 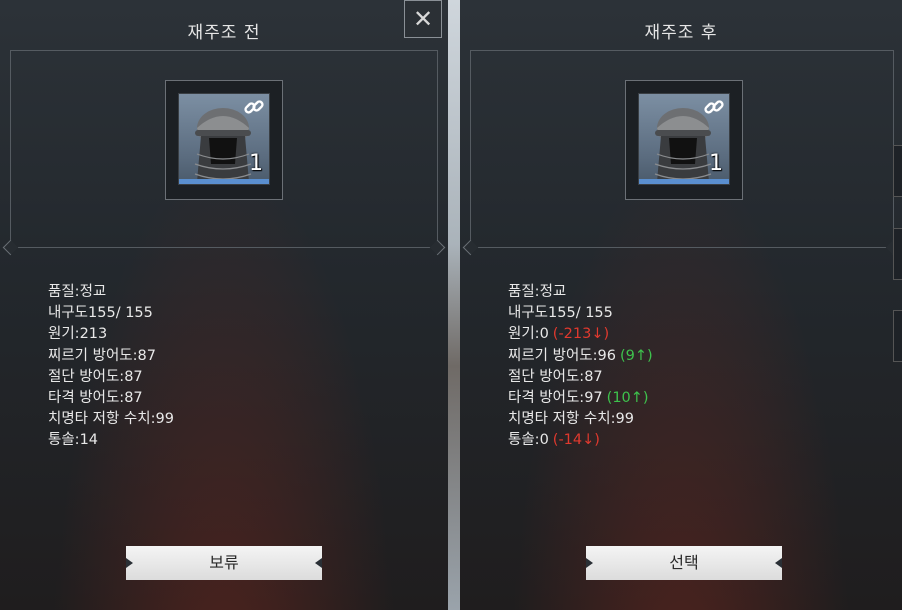 I want to click on stat-command-delta: (-14↓), so click(x=576, y=440).